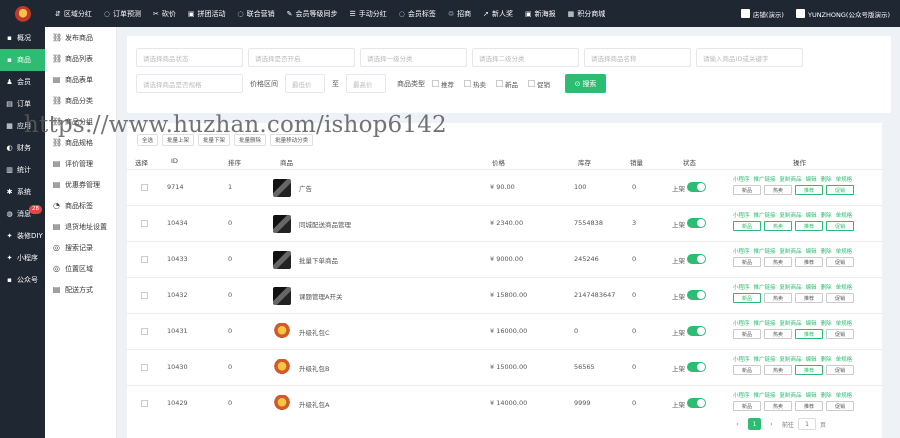 This screenshot has height=438, width=900. What do you see at coordinates (498, 14) in the screenshot?
I see `topnav-item: ➚ 新人奖` at bounding box center [498, 14].